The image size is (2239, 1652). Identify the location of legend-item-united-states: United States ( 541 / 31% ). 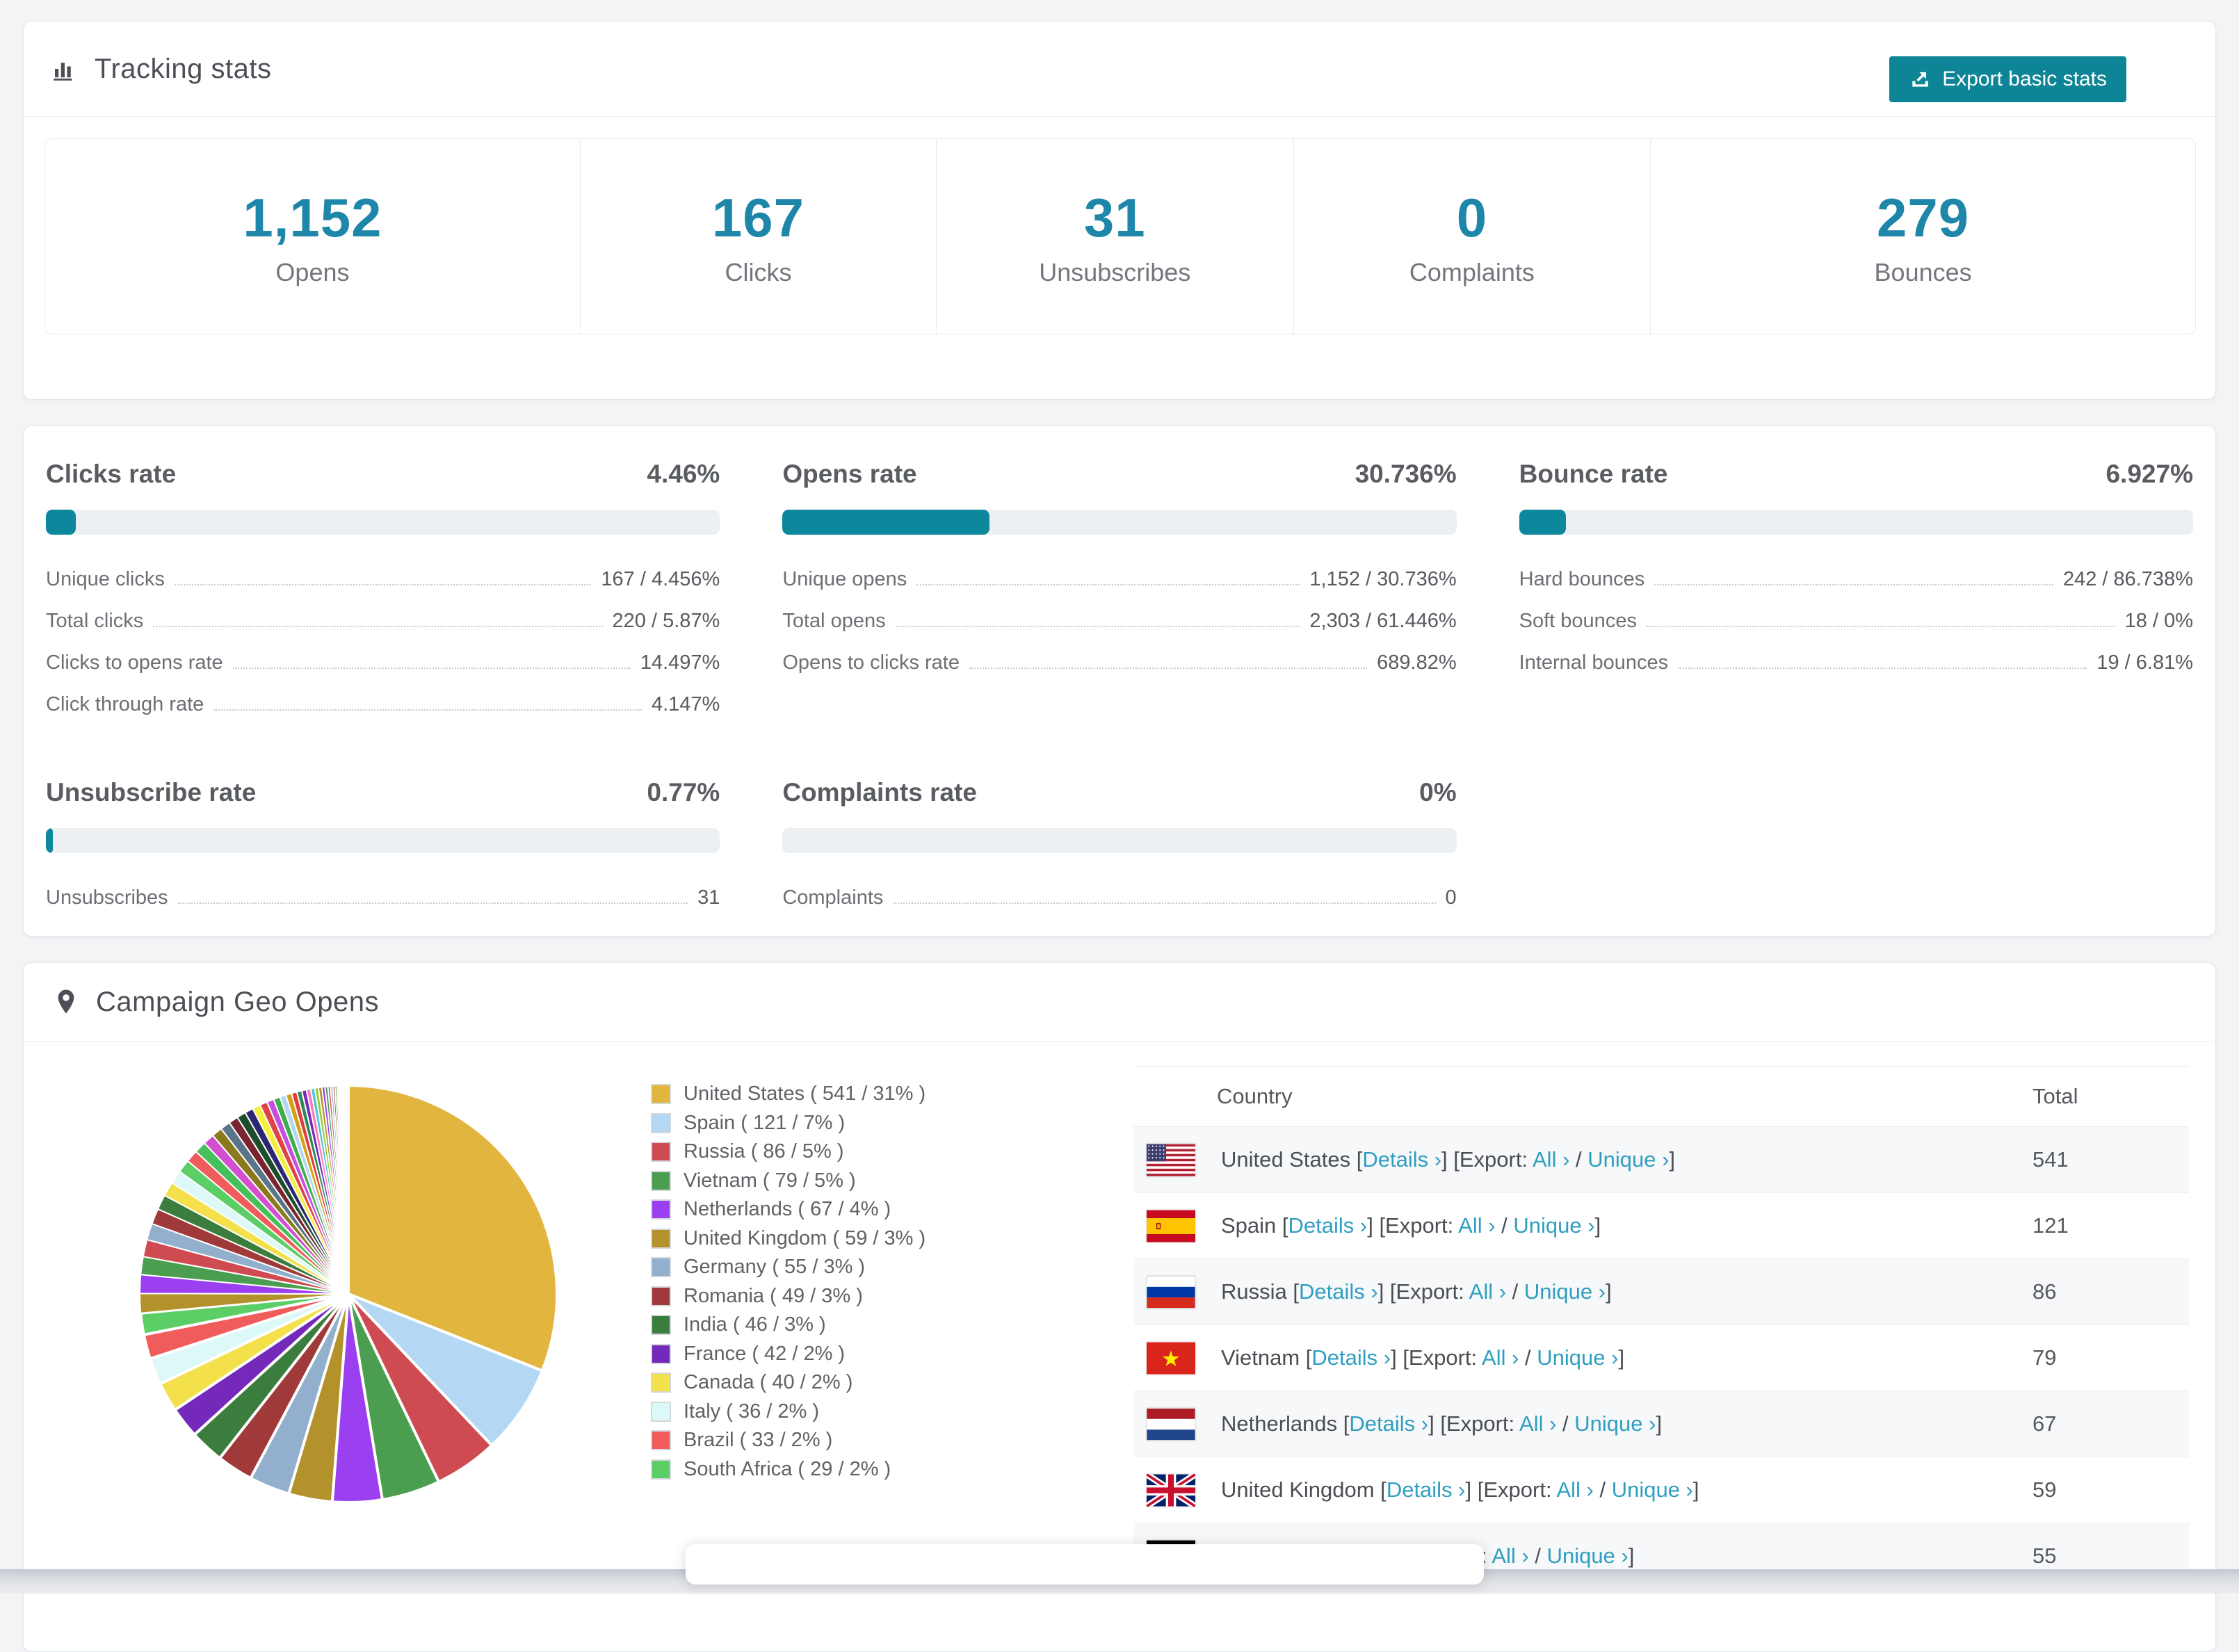
(788, 1094).